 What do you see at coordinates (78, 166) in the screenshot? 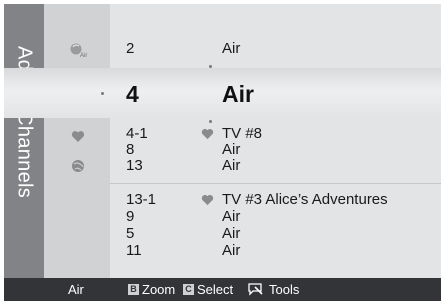
I see `globe-icon` at bounding box center [78, 166].